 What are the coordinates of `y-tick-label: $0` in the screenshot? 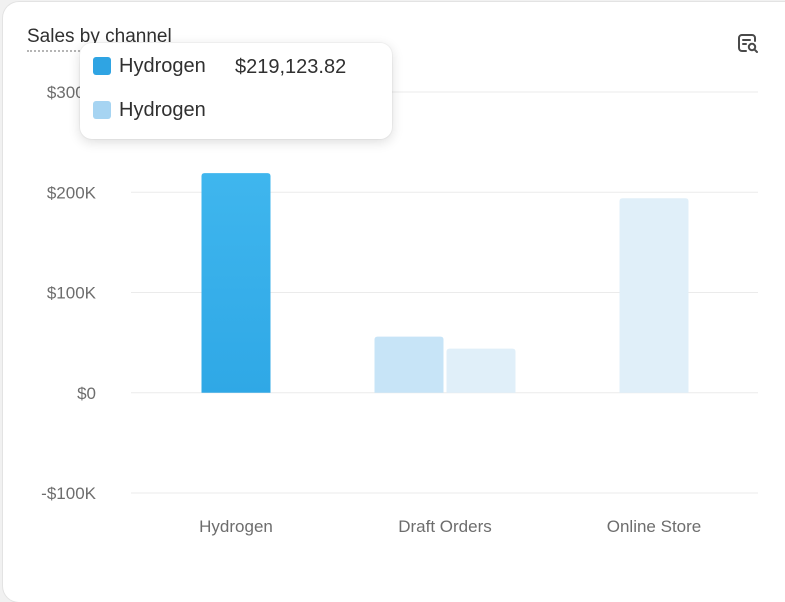 It's located at (86, 393).